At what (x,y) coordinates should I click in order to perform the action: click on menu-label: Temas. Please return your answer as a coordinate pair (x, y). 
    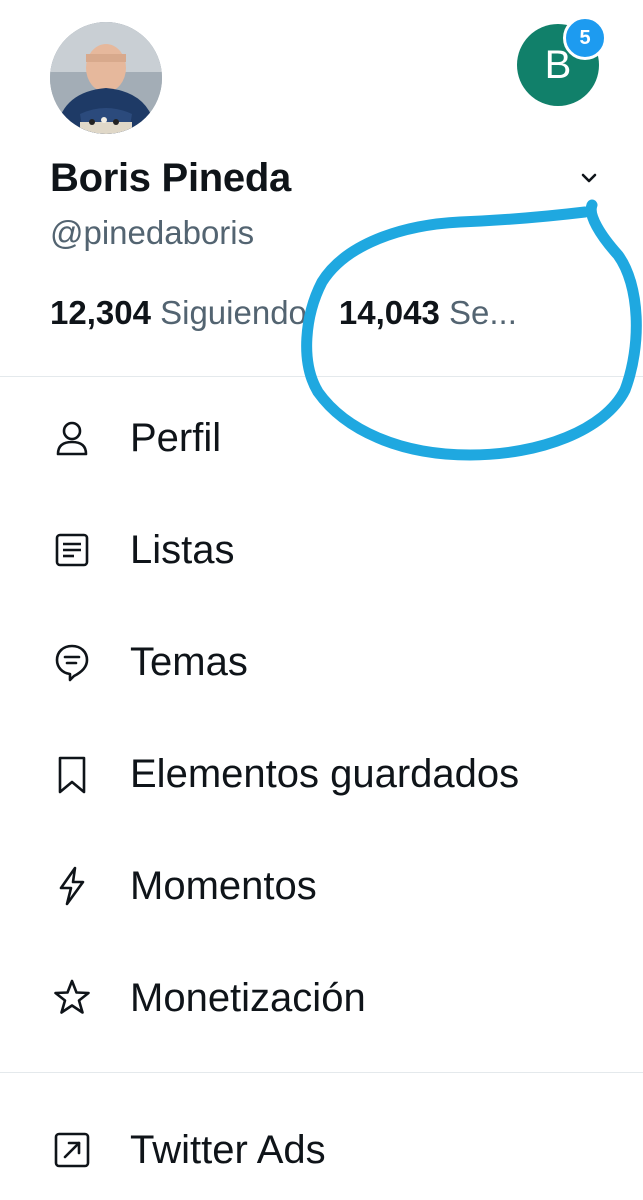
    Looking at the image, I should click on (189, 662).